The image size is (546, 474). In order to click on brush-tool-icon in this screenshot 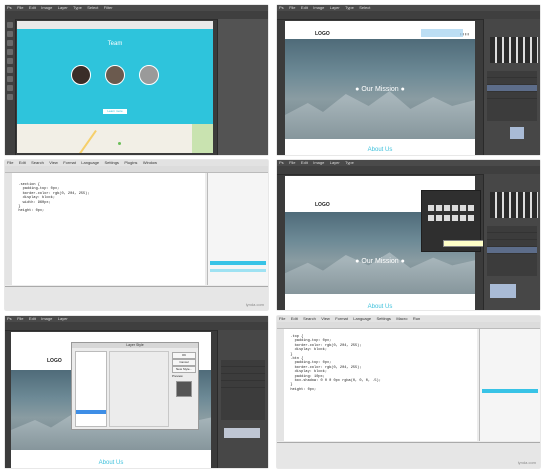, I will do `click(10, 61)`.